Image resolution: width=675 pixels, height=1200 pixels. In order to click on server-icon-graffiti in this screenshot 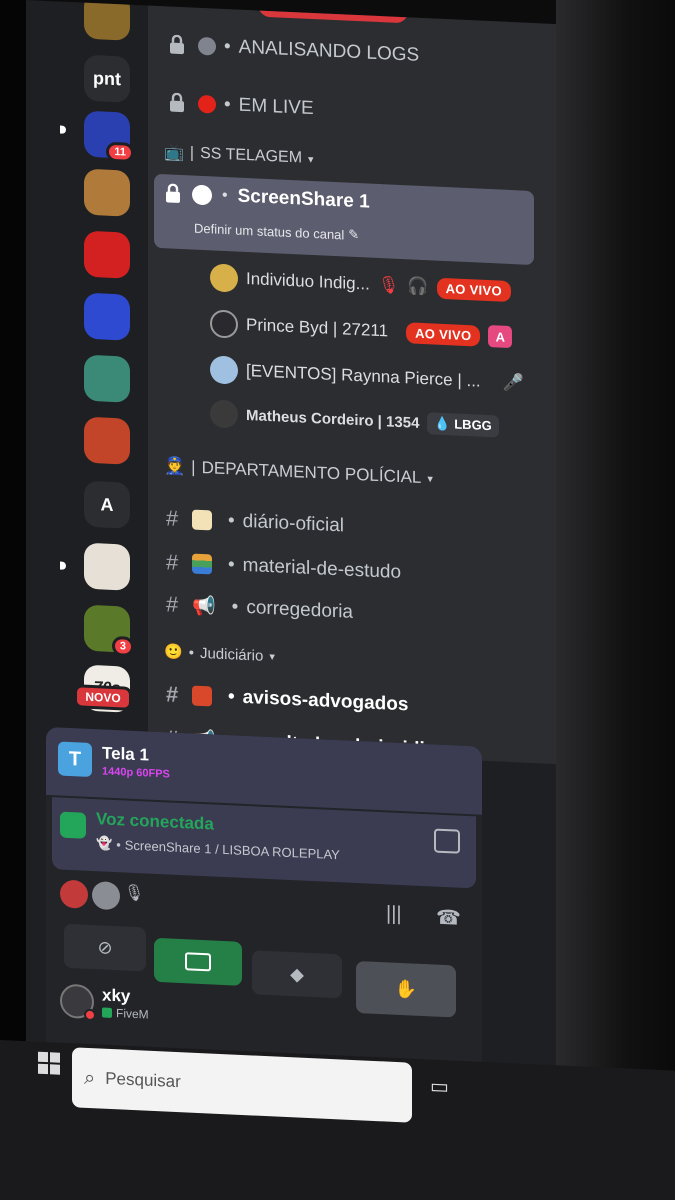, I will do `click(107, 316)`.